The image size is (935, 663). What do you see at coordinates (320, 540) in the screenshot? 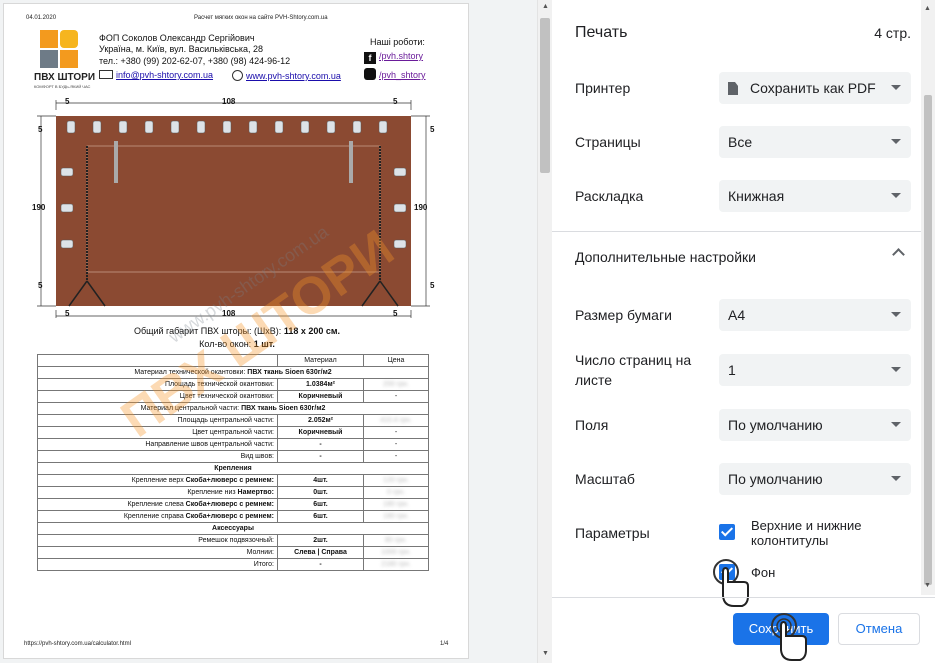
I see `row-value: 2шт.` at bounding box center [320, 540].